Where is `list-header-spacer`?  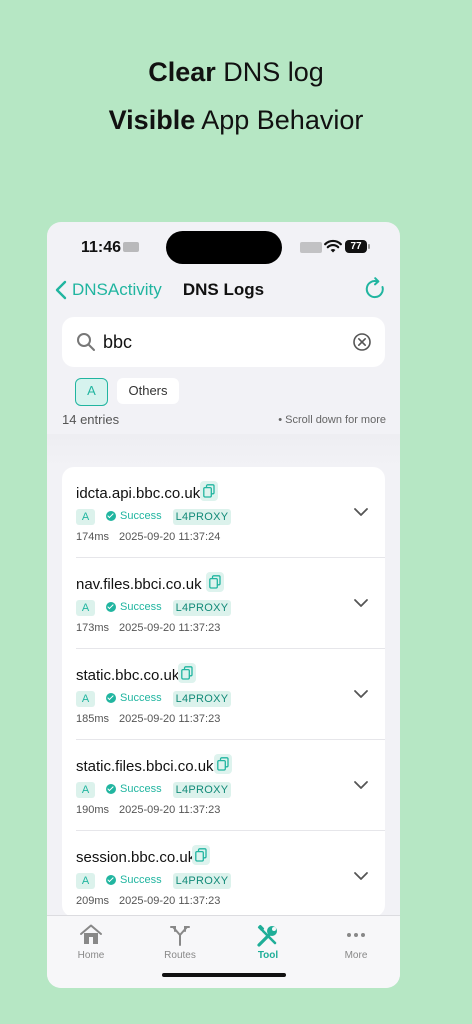 list-header-spacer is located at coordinates (223, 451).